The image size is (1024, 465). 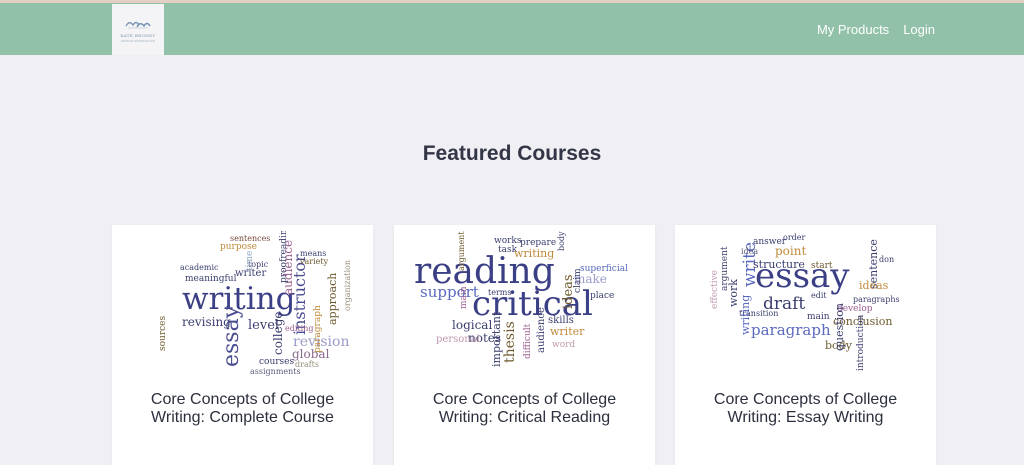 What do you see at coordinates (314, 261) in the screenshot?
I see `svg-text: variety` at bounding box center [314, 261].